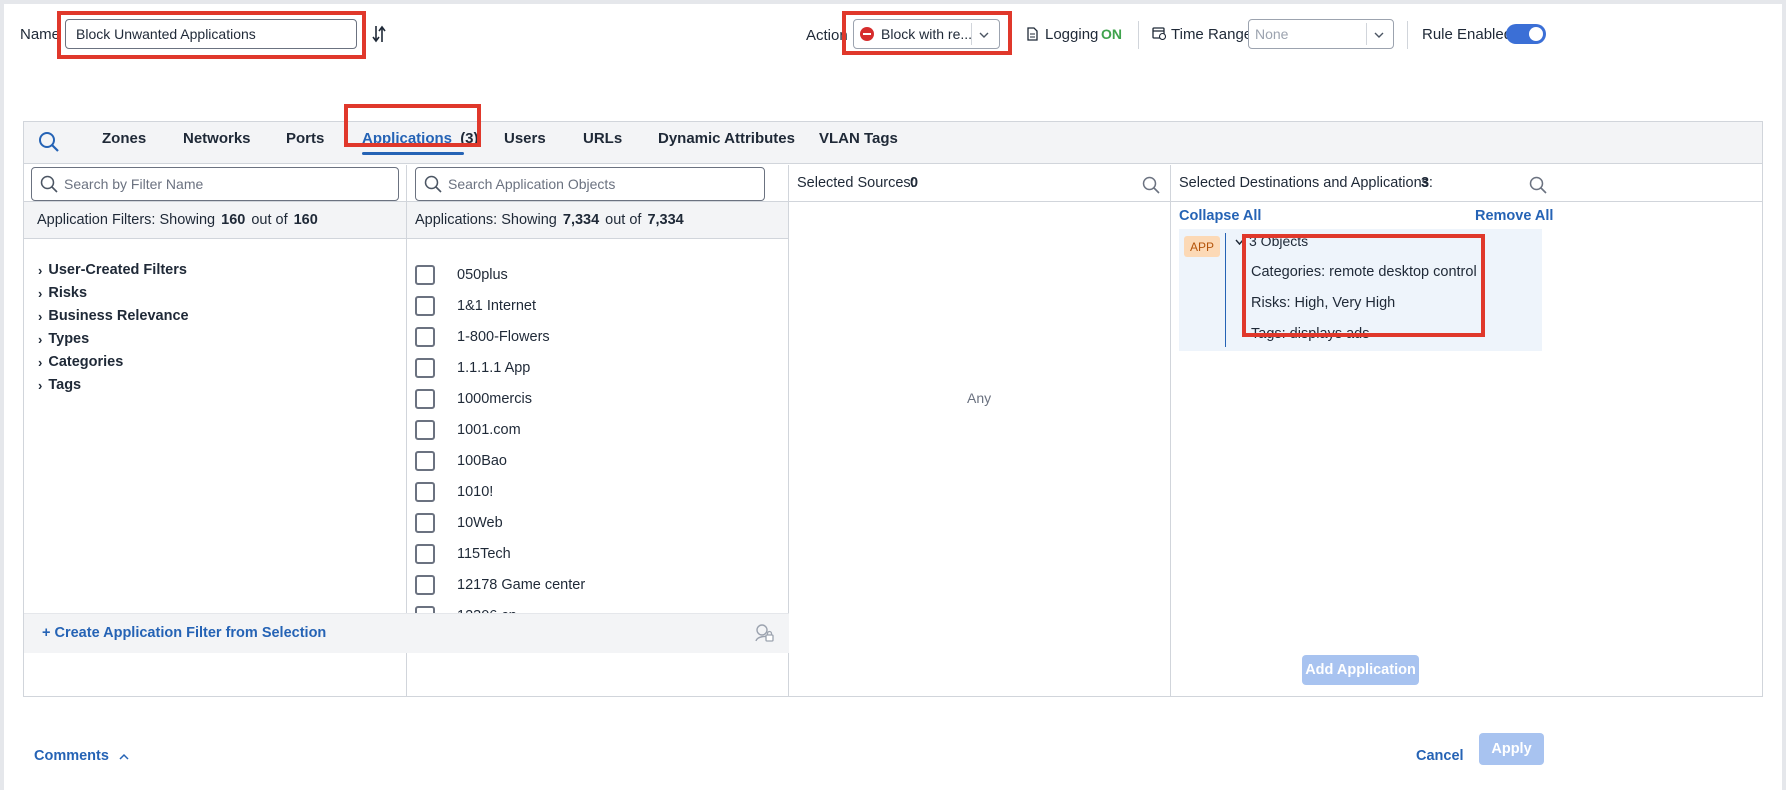  What do you see at coordinates (1467, 34) in the screenshot?
I see `rule-enabled-label: Rule Enabled` at bounding box center [1467, 34].